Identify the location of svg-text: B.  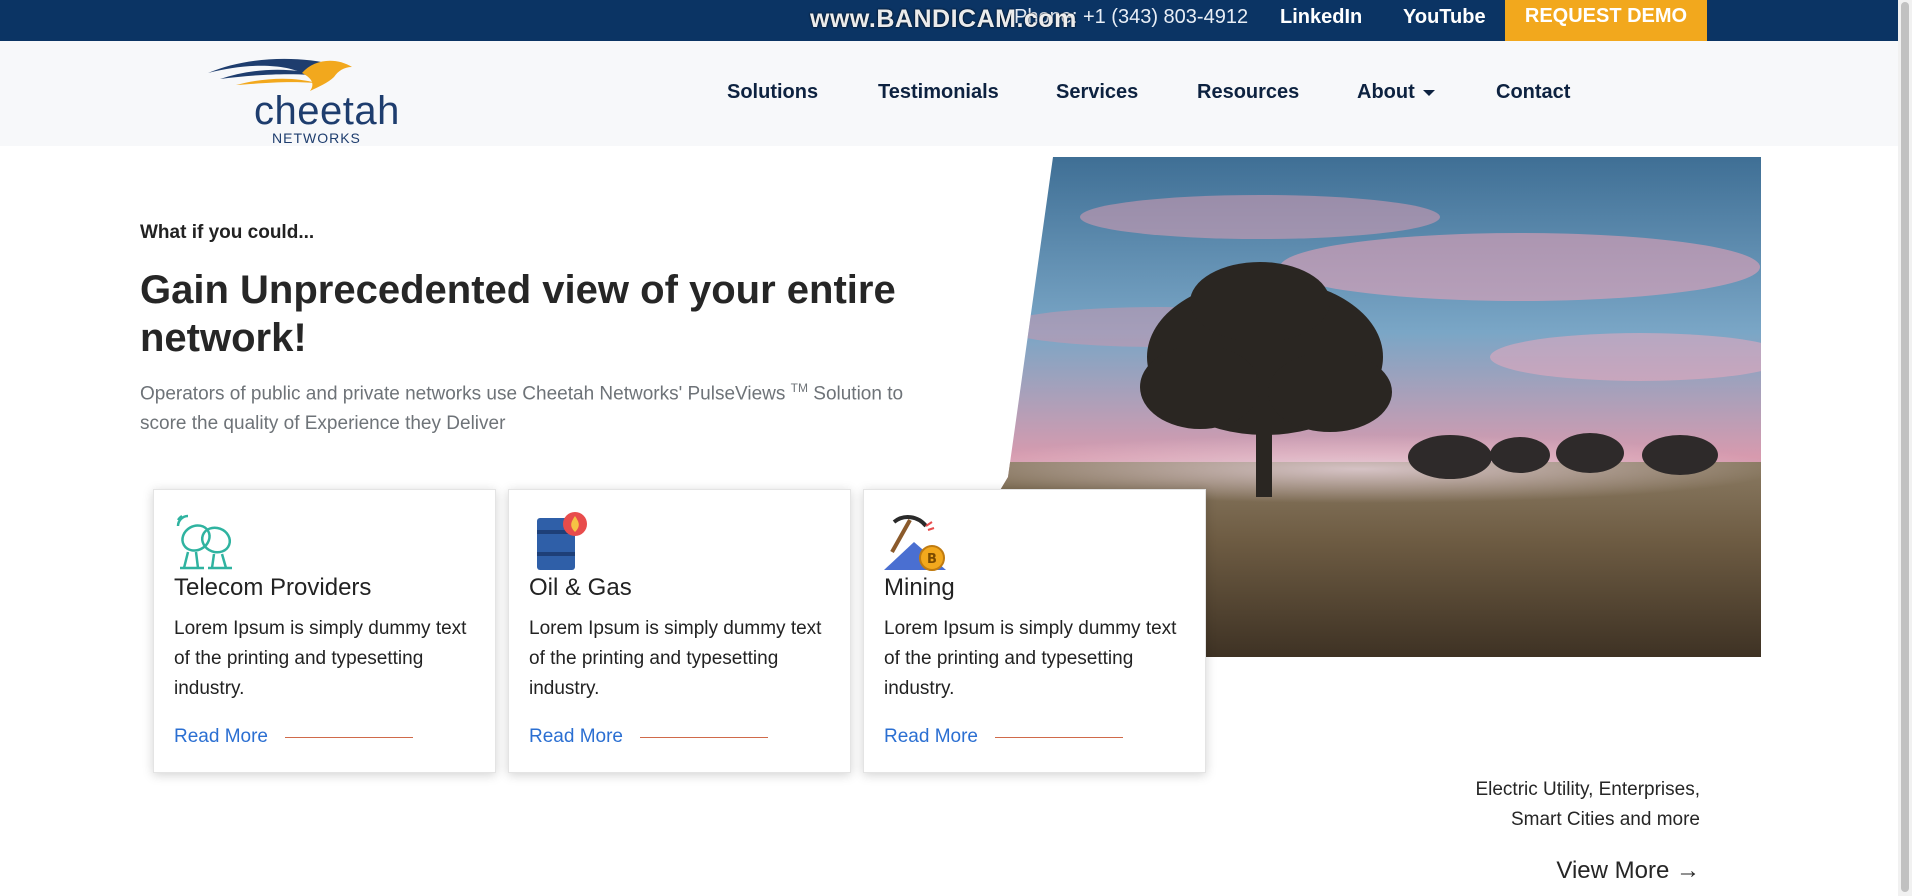
(932, 559).